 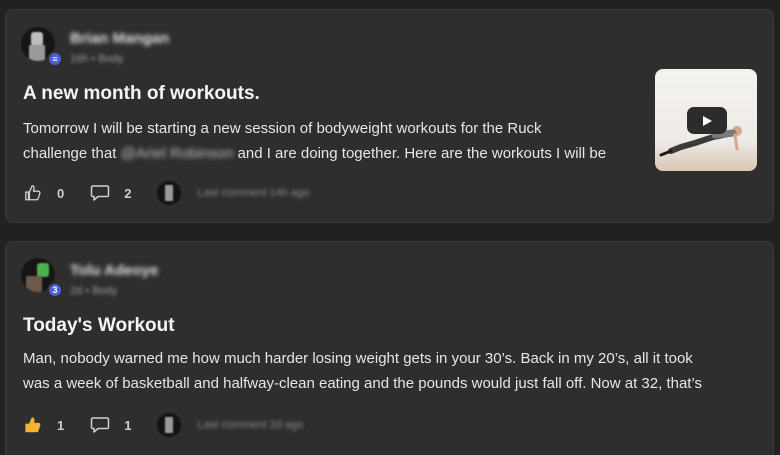 I want to click on post-actions: 1 1 Last comment 2d ago, so click(x=163, y=425).